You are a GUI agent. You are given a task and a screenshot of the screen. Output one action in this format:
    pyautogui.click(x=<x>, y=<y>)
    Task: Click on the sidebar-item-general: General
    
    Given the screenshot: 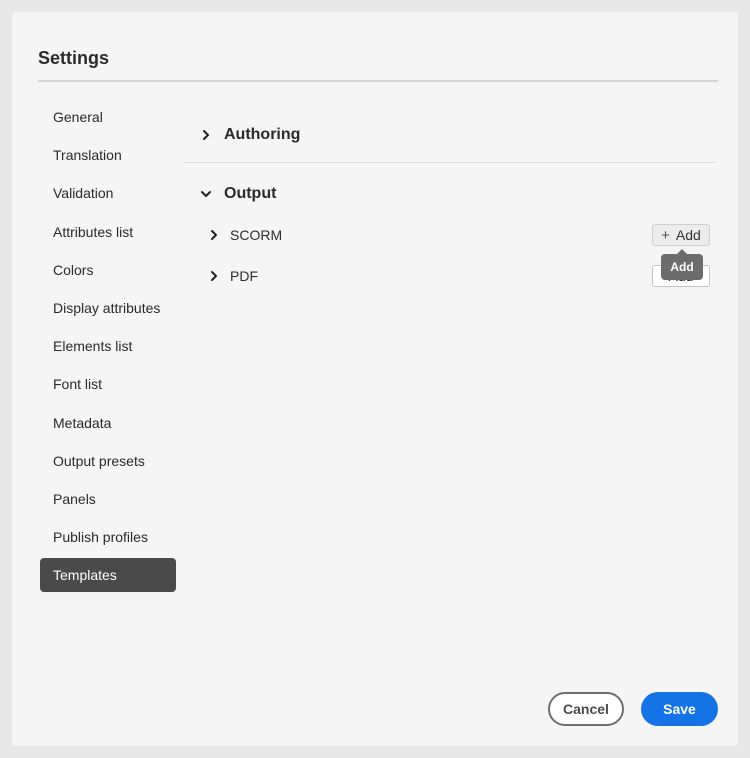 What is the action you would take?
    pyautogui.click(x=108, y=117)
    